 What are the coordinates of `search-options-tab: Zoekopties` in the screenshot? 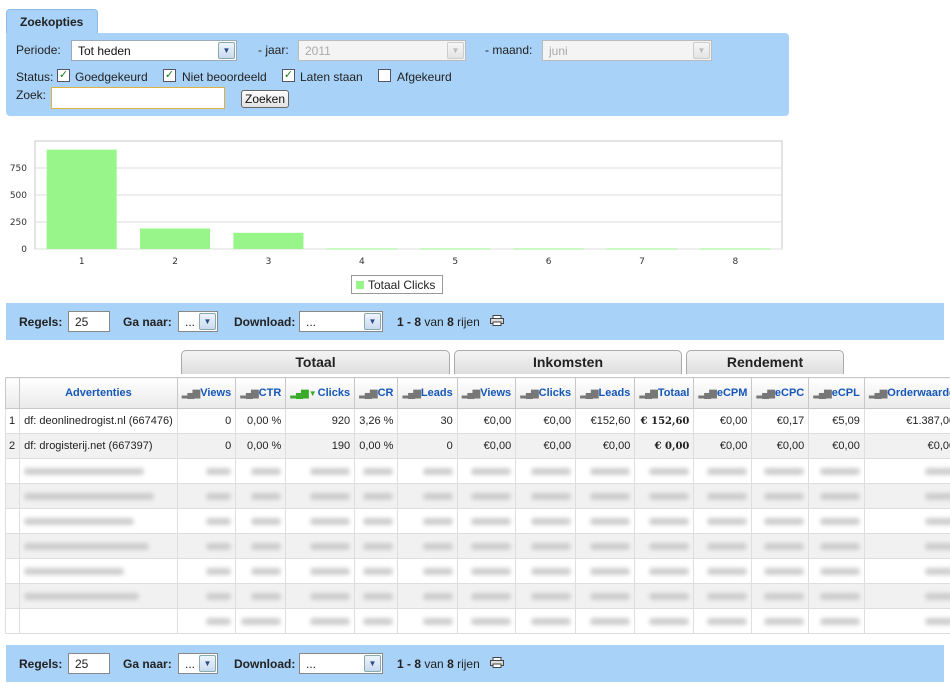 It's located at (52, 21).